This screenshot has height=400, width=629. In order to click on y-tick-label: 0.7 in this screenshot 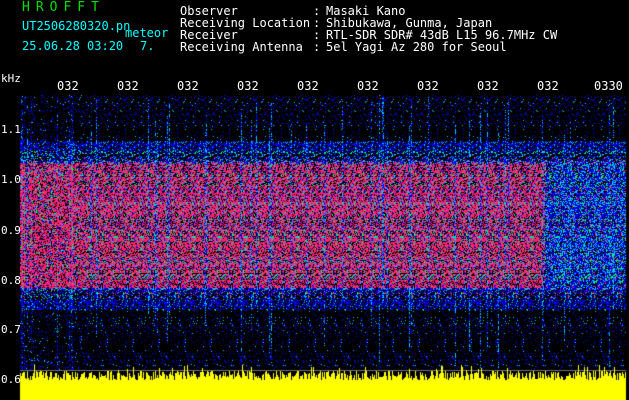, I will do `click(11, 329)`.